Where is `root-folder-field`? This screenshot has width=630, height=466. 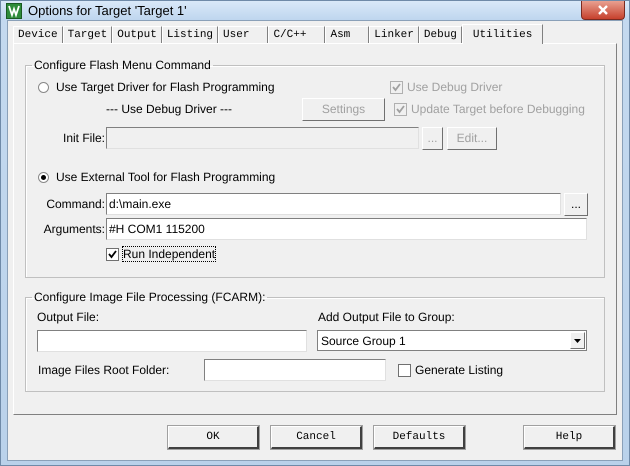
root-folder-field is located at coordinates (295, 370).